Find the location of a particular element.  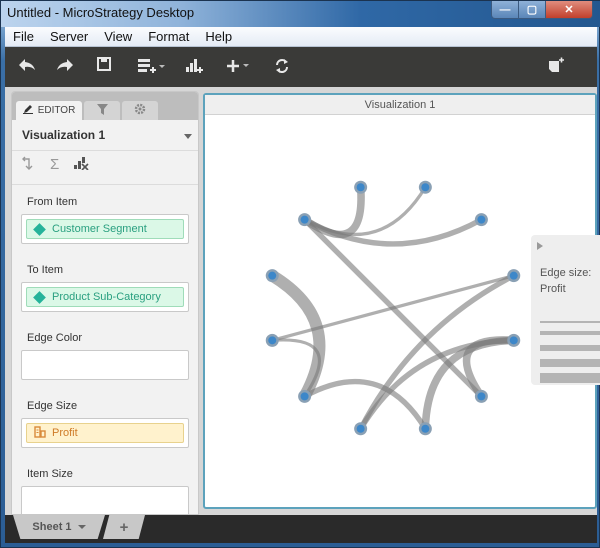

title-bar: Untitled - MicroStrategy Desktop — ▢ ✕ is located at coordinates (300, 14).